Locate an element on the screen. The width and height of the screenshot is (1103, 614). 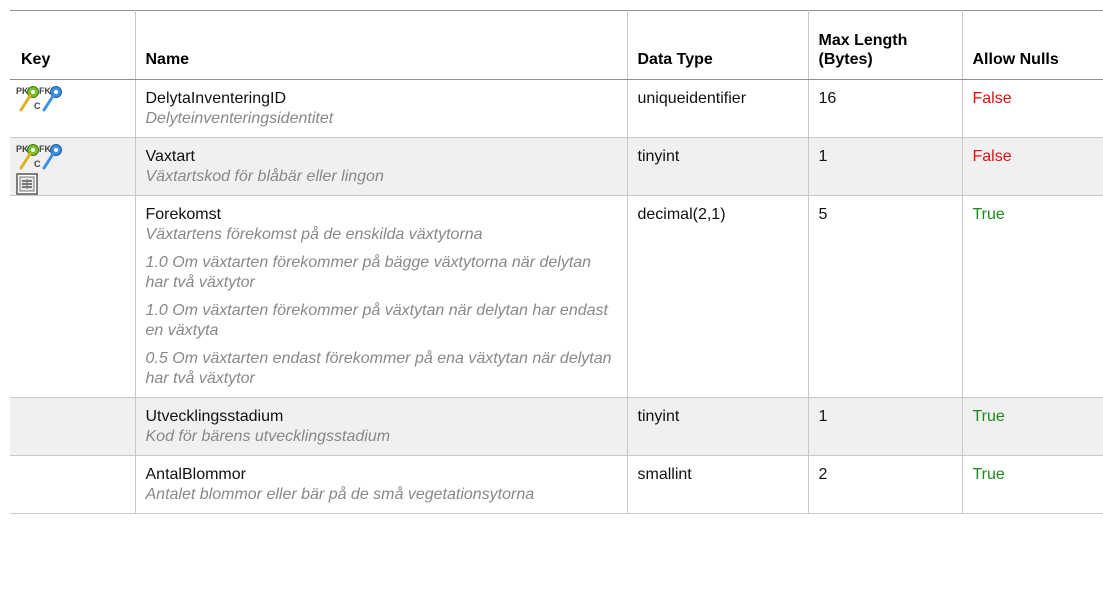
header-max-length-line1: Max Length is located at coordinates (863, 40).